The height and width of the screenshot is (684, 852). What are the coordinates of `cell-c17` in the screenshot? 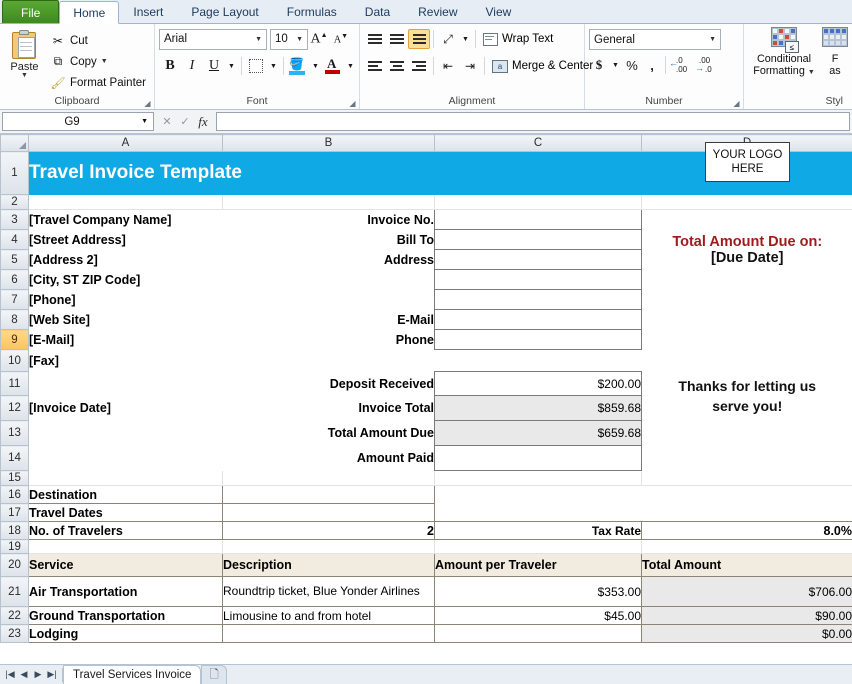 It's located at (538, 512).